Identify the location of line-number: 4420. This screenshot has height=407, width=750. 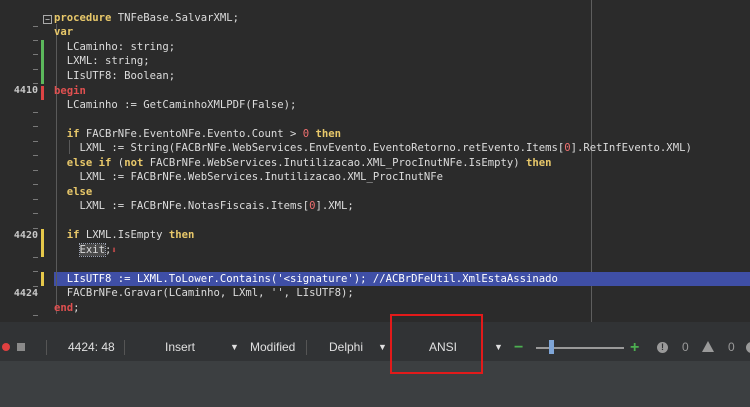
(25, 235).